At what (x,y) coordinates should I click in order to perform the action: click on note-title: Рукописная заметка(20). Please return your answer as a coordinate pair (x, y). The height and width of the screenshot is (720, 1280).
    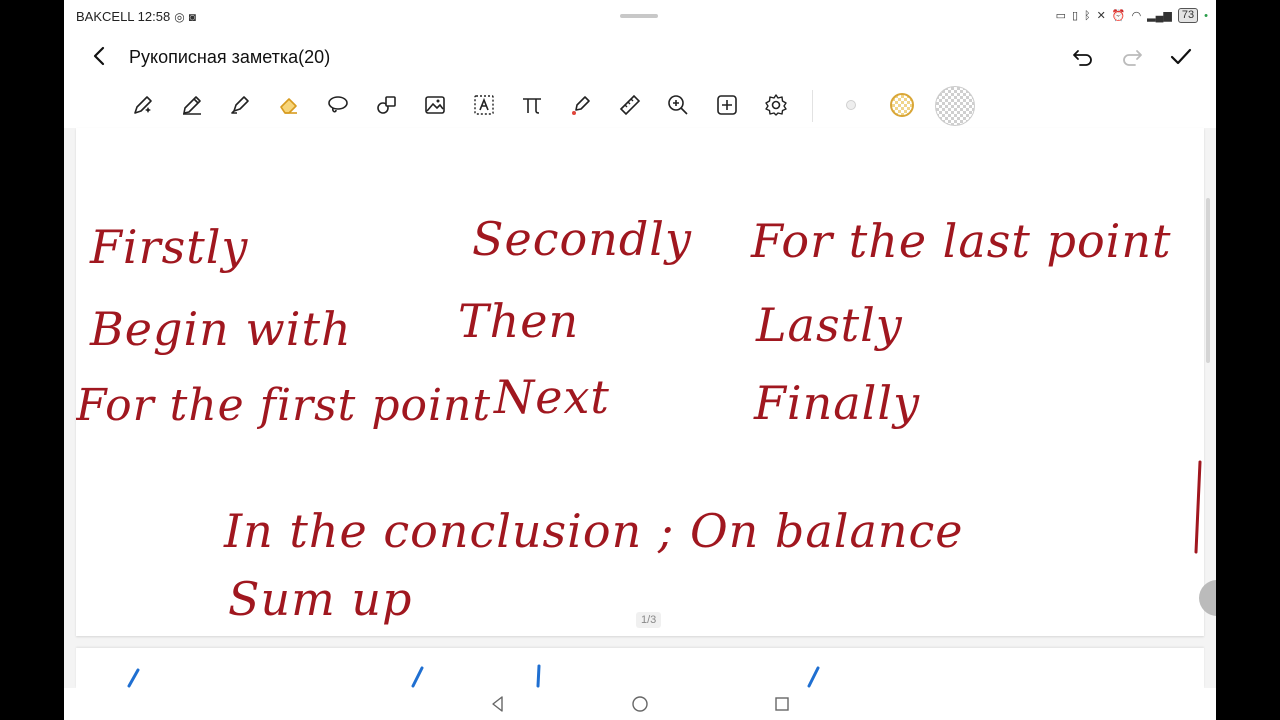
    Looking at the image, I should click on (230, 57).